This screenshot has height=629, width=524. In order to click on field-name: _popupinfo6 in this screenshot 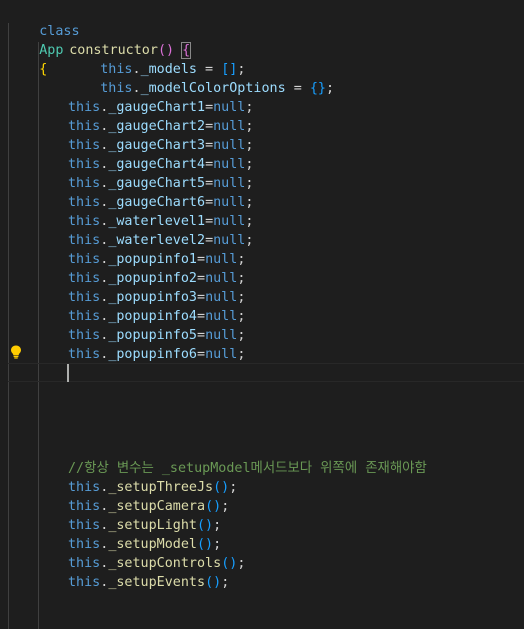, I will do `click(152, 354)`.